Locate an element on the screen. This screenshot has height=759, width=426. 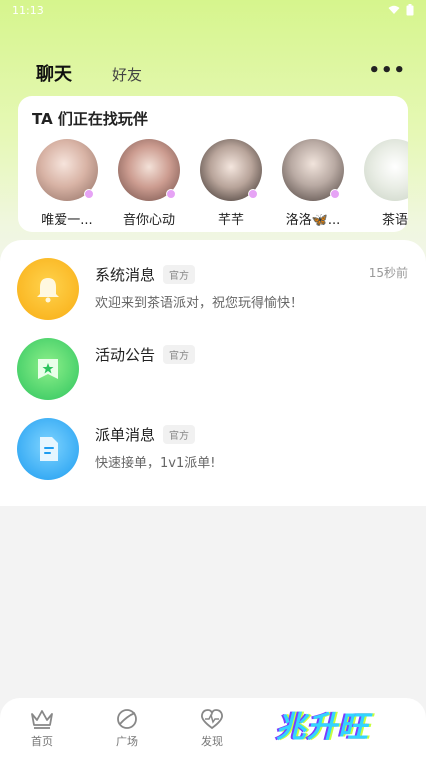
nav-label: 发现 is located at coordinates (212, 741).